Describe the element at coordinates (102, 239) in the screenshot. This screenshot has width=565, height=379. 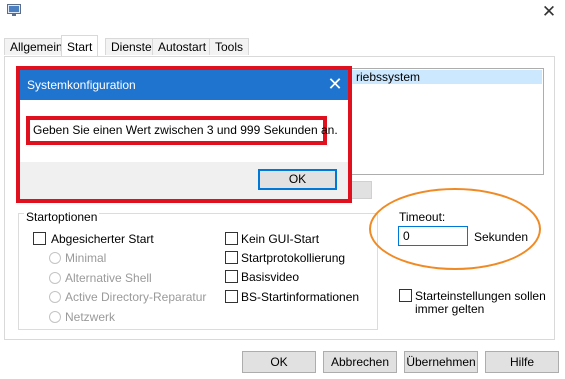
I see `safe-boot-label: Abgesicherter Start` at that location.